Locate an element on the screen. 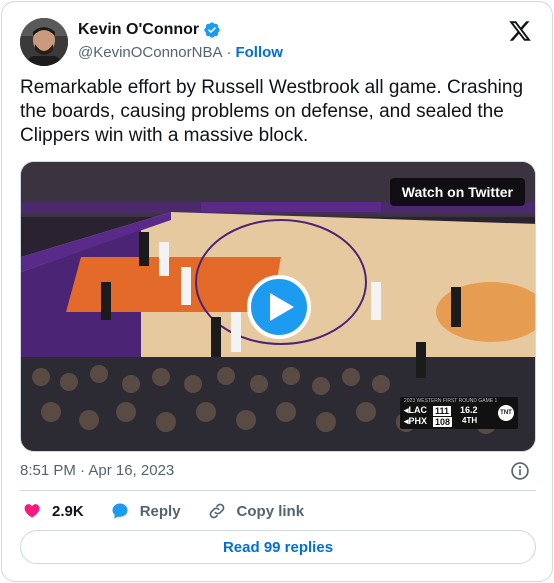  x-logo-icon is located at coordinates (520, 31).